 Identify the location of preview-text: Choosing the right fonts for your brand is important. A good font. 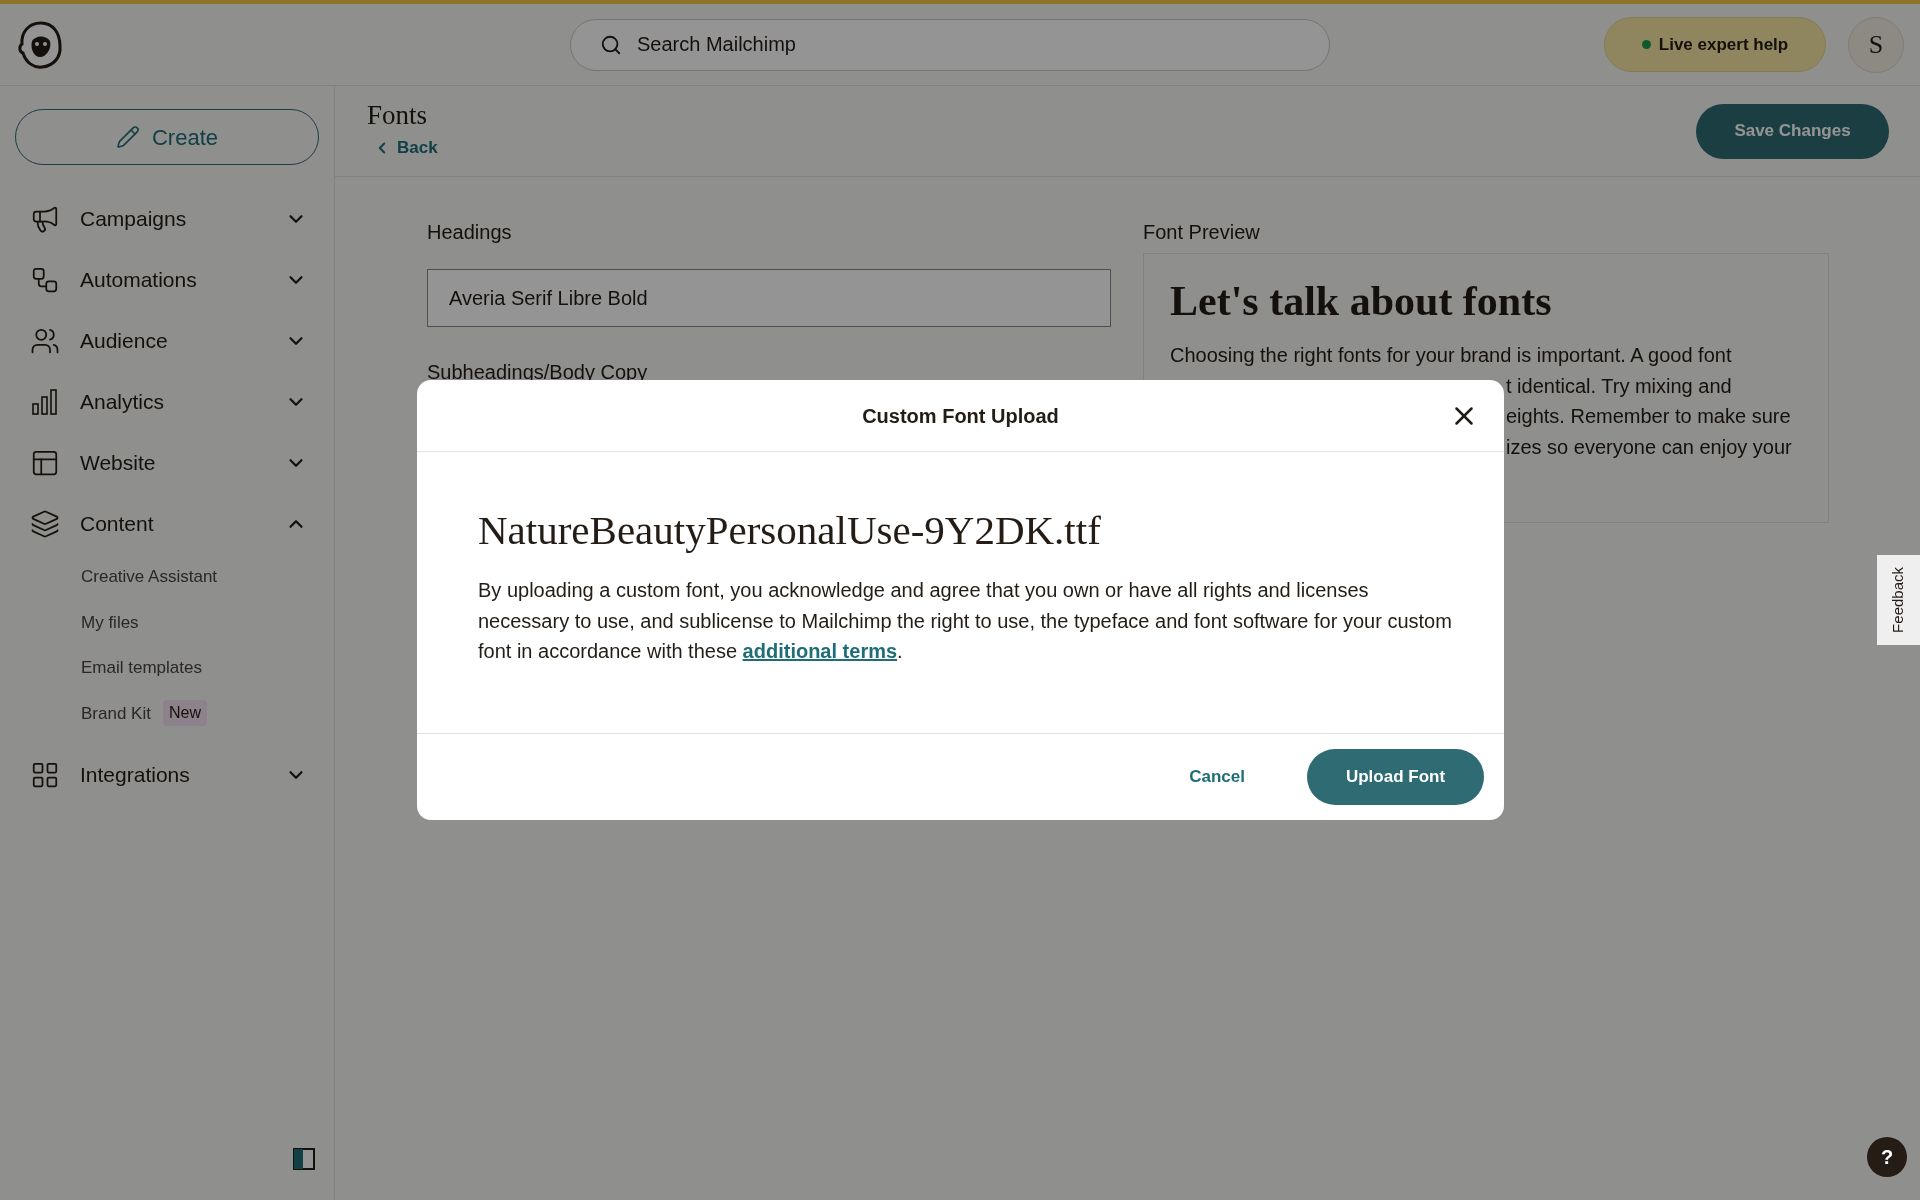
(1451, 356).